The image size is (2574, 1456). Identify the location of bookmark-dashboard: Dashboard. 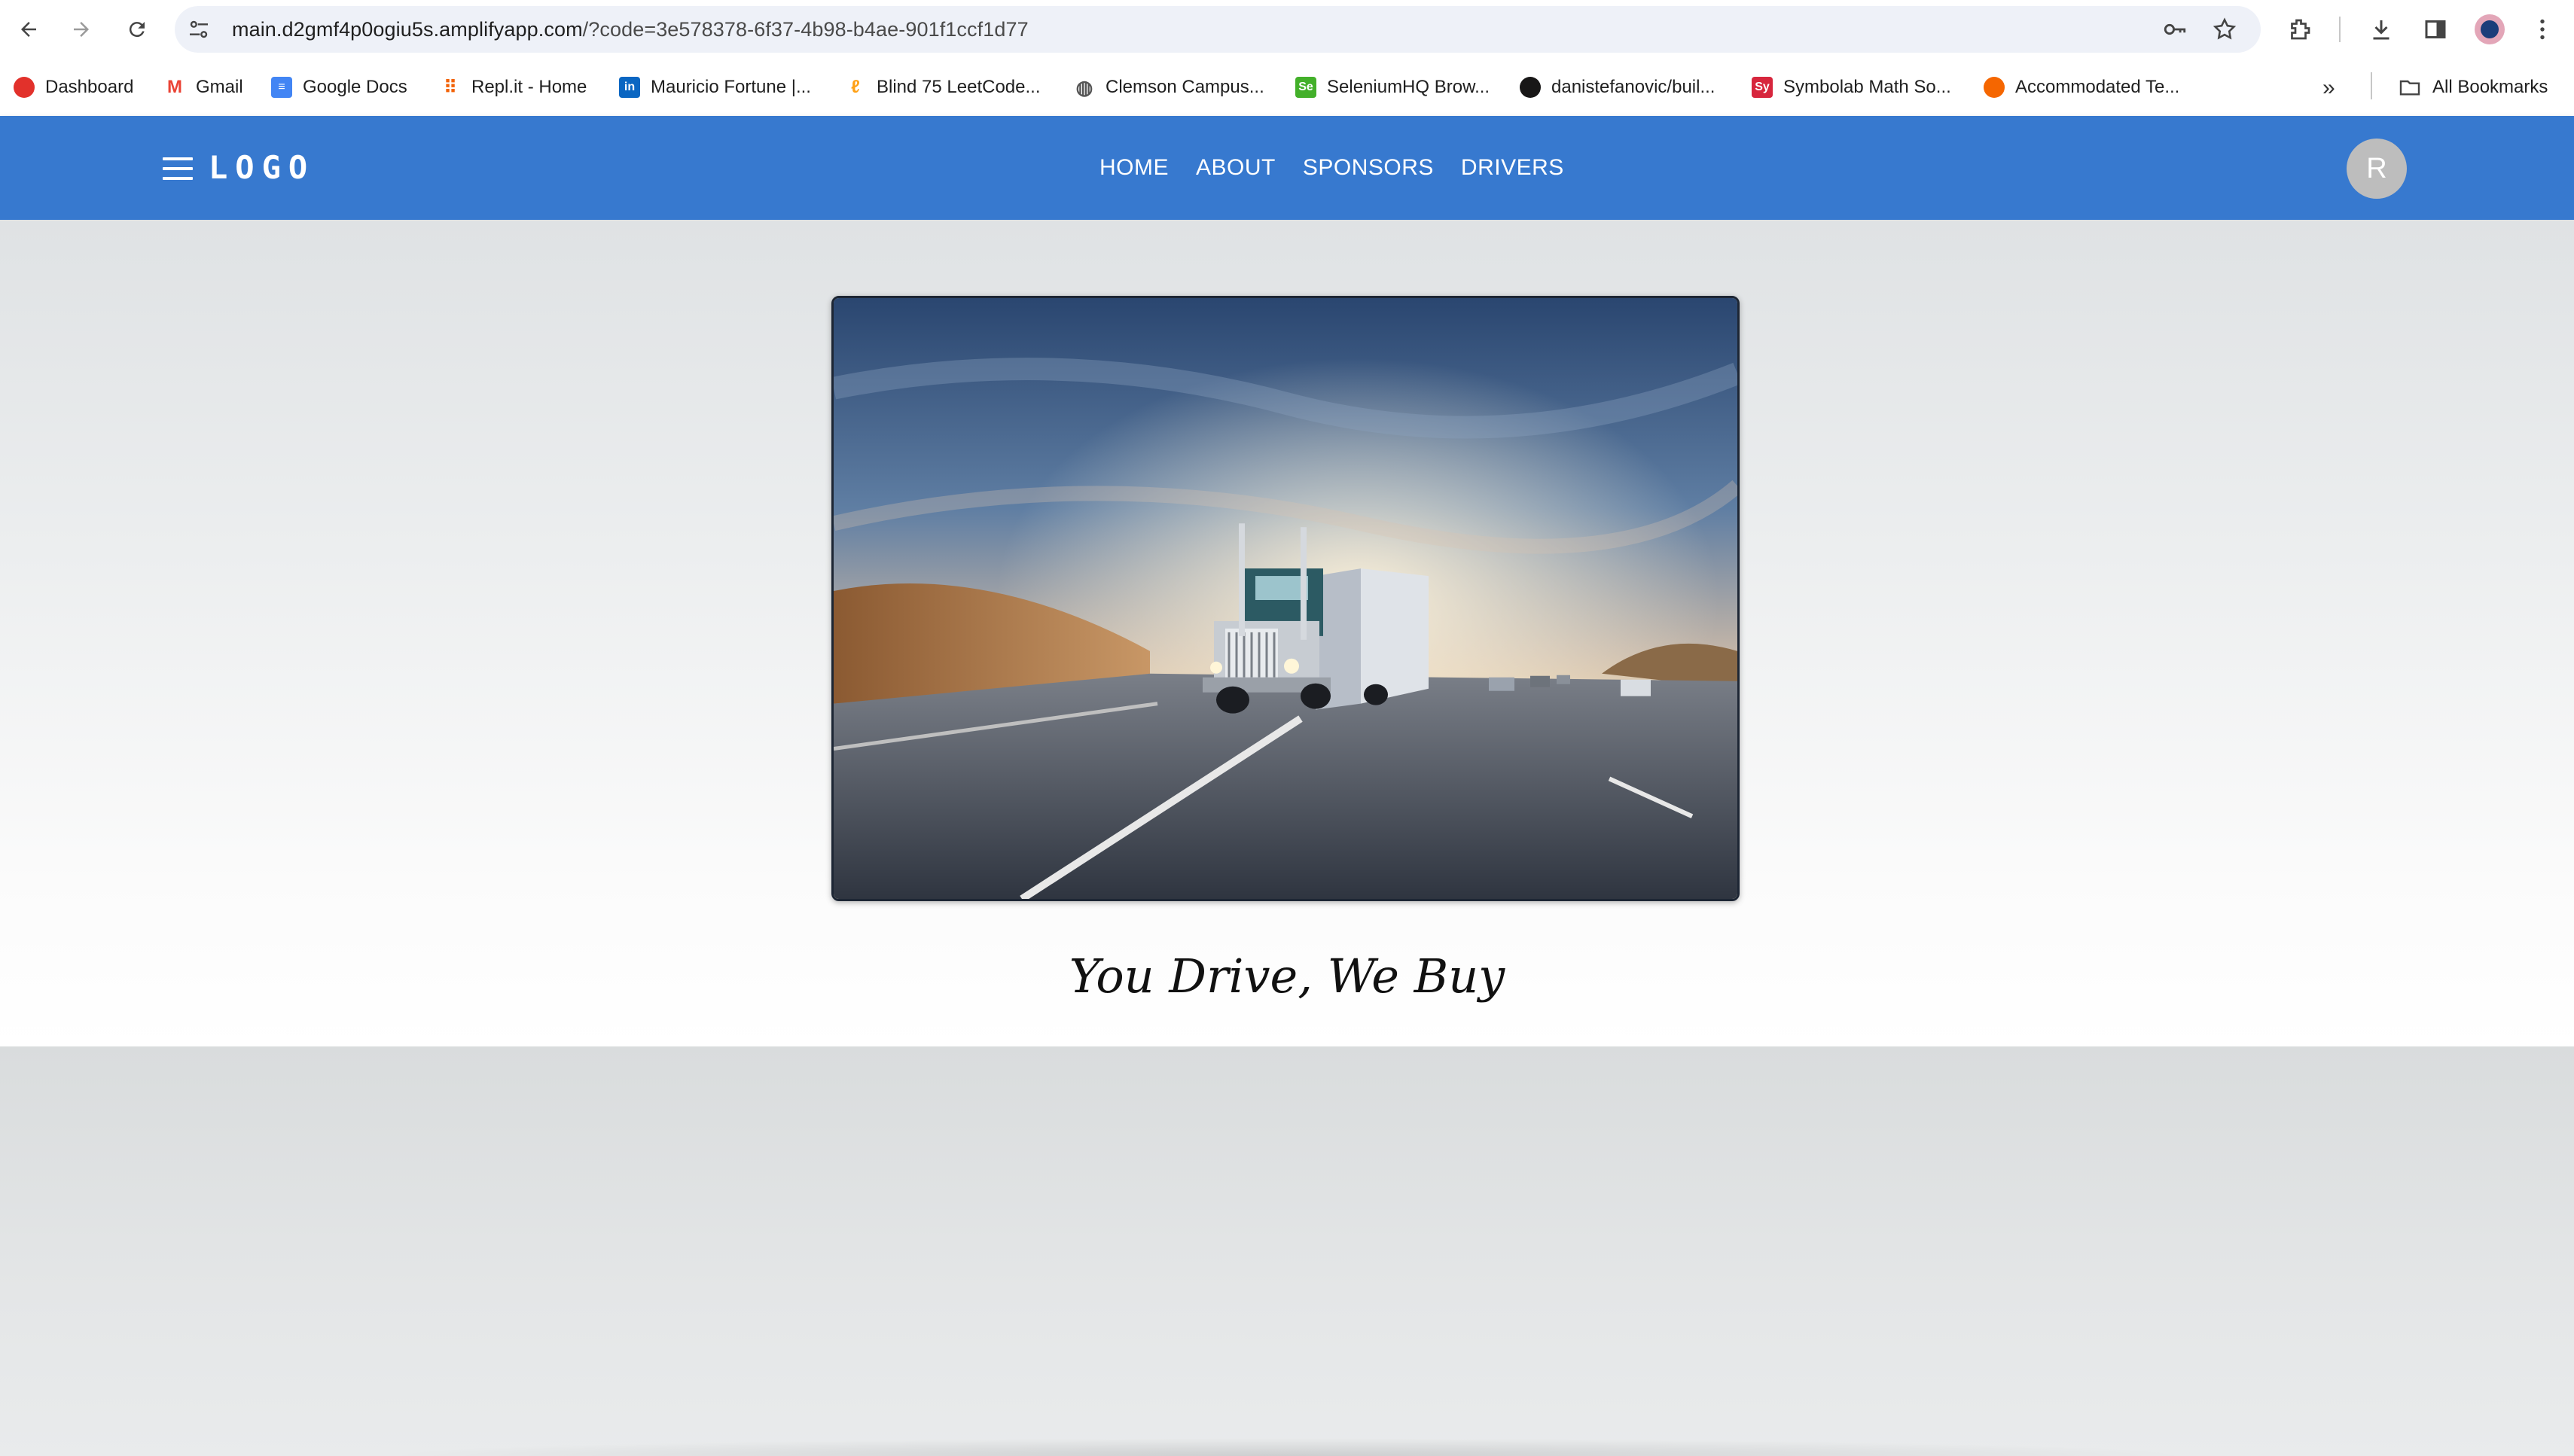
(73, 87).